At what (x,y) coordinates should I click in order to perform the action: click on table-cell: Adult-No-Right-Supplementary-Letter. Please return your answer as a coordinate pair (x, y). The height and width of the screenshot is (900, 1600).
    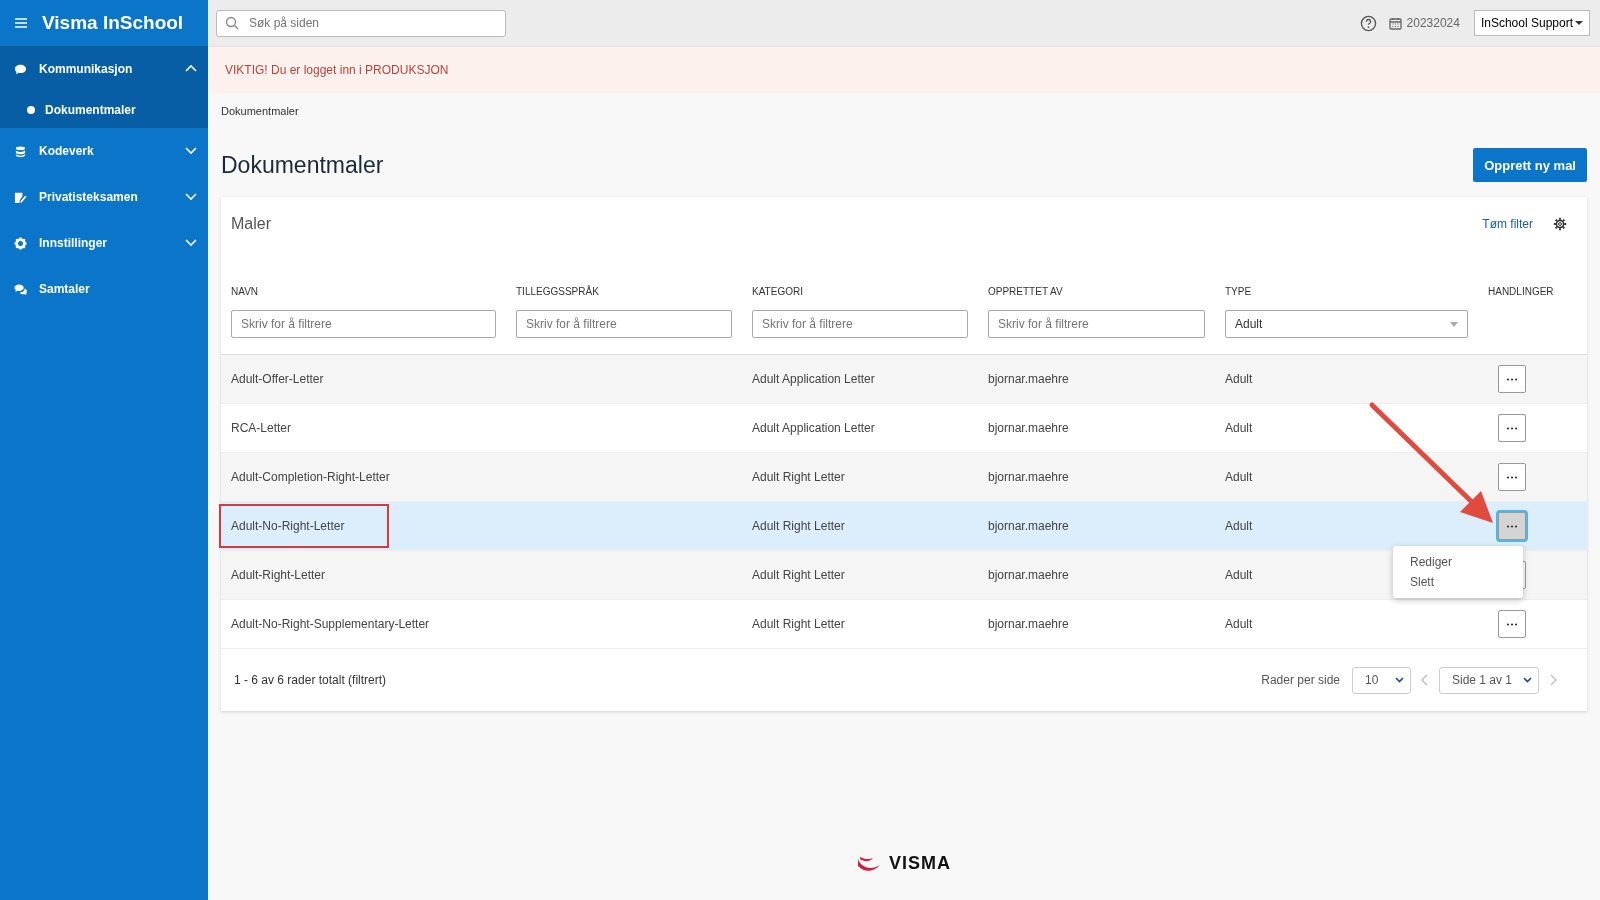
    Looking at the image, I should click on (330, 624).